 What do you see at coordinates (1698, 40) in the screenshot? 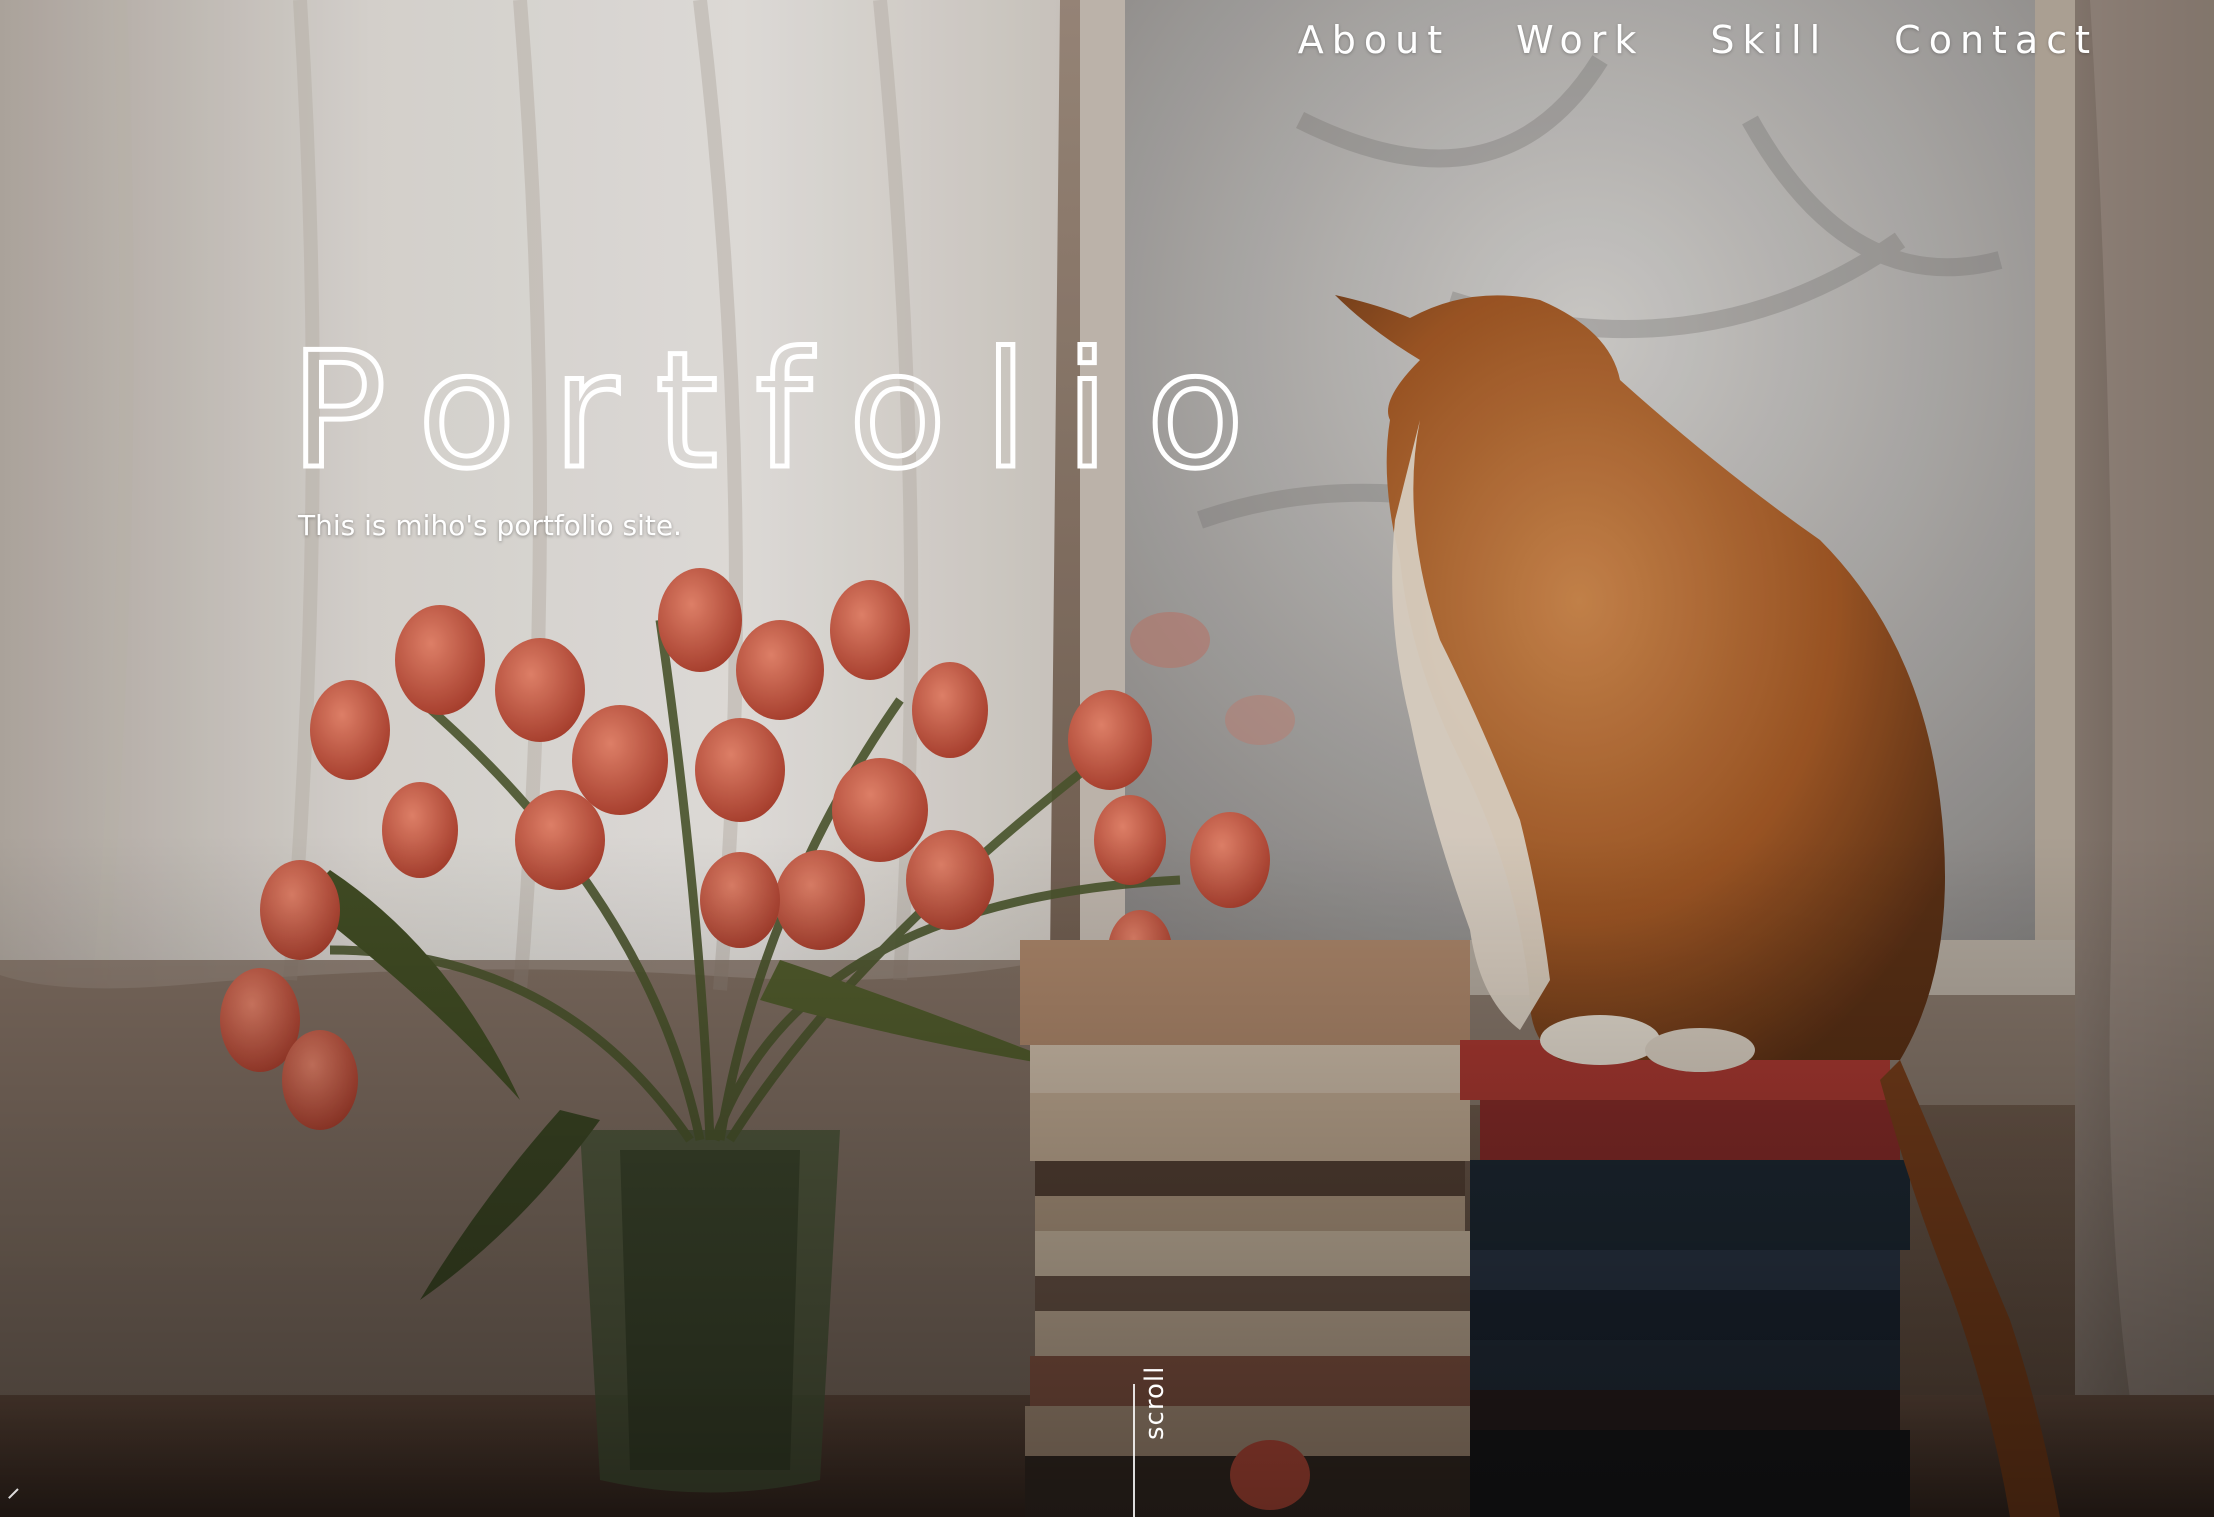
I see `main-navigation: About Work Skill Contact` at bounding box center [1698, 40].